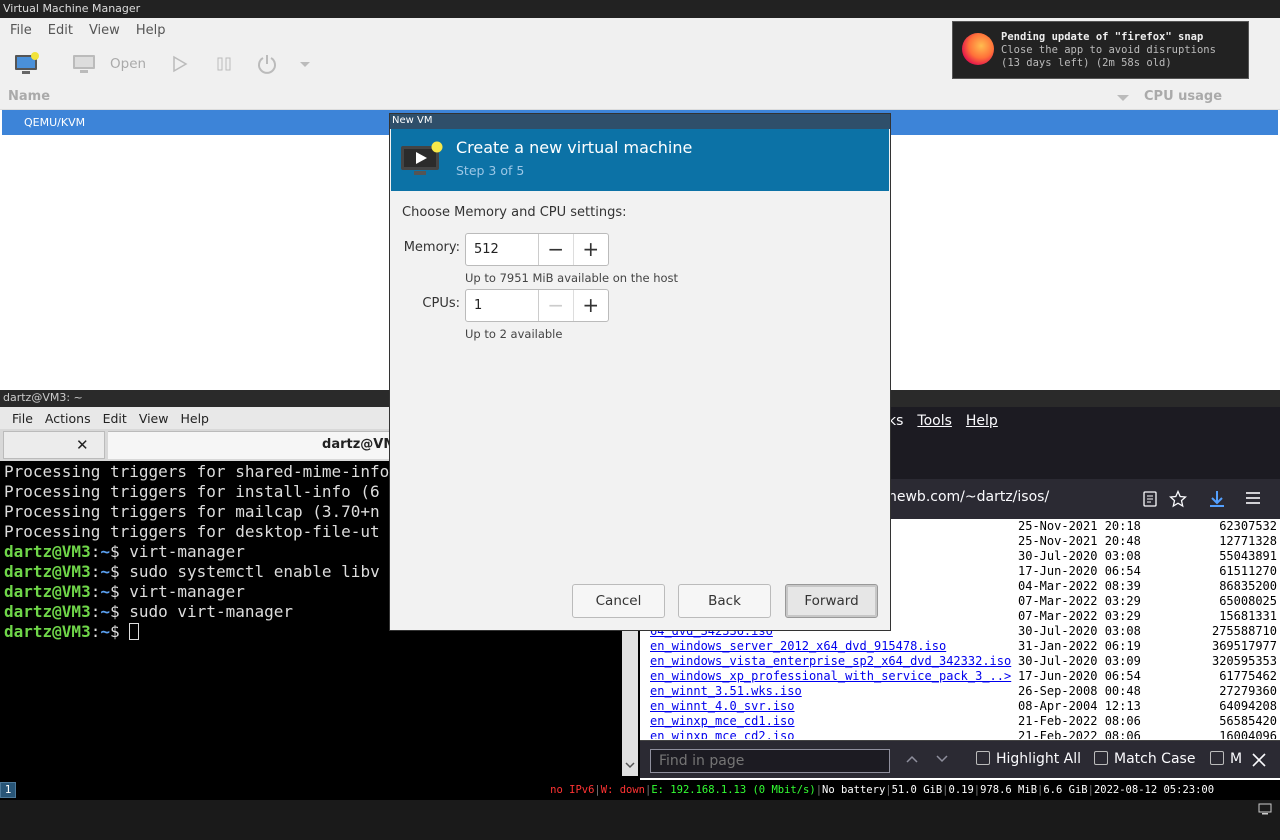 The height and width of the screenshot is (840, 1280). Describe the element at coordinates (770, 761) in the screenshot. I see `find-input` at that location.